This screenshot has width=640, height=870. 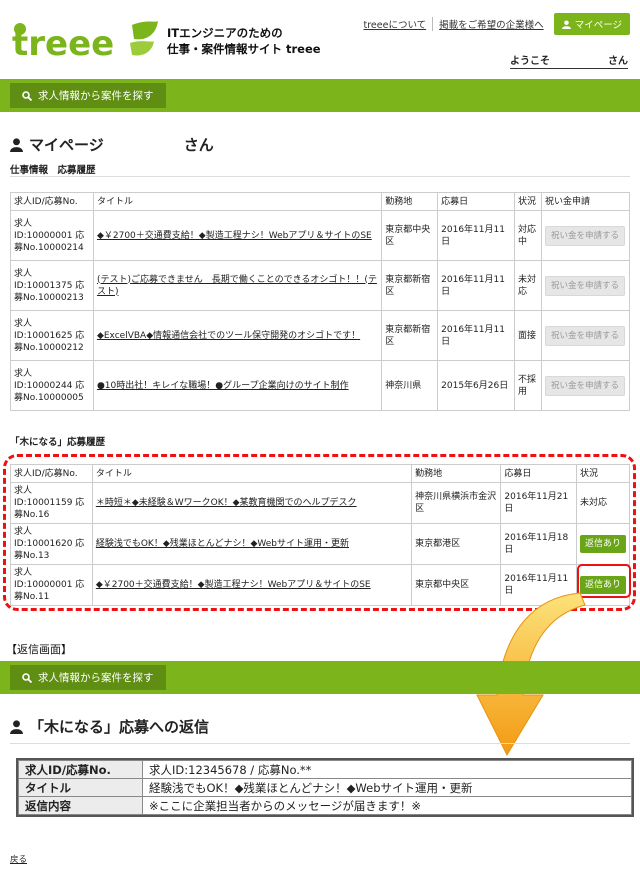 I want to click on col-header: 応募日, so click(x=476, y=201).